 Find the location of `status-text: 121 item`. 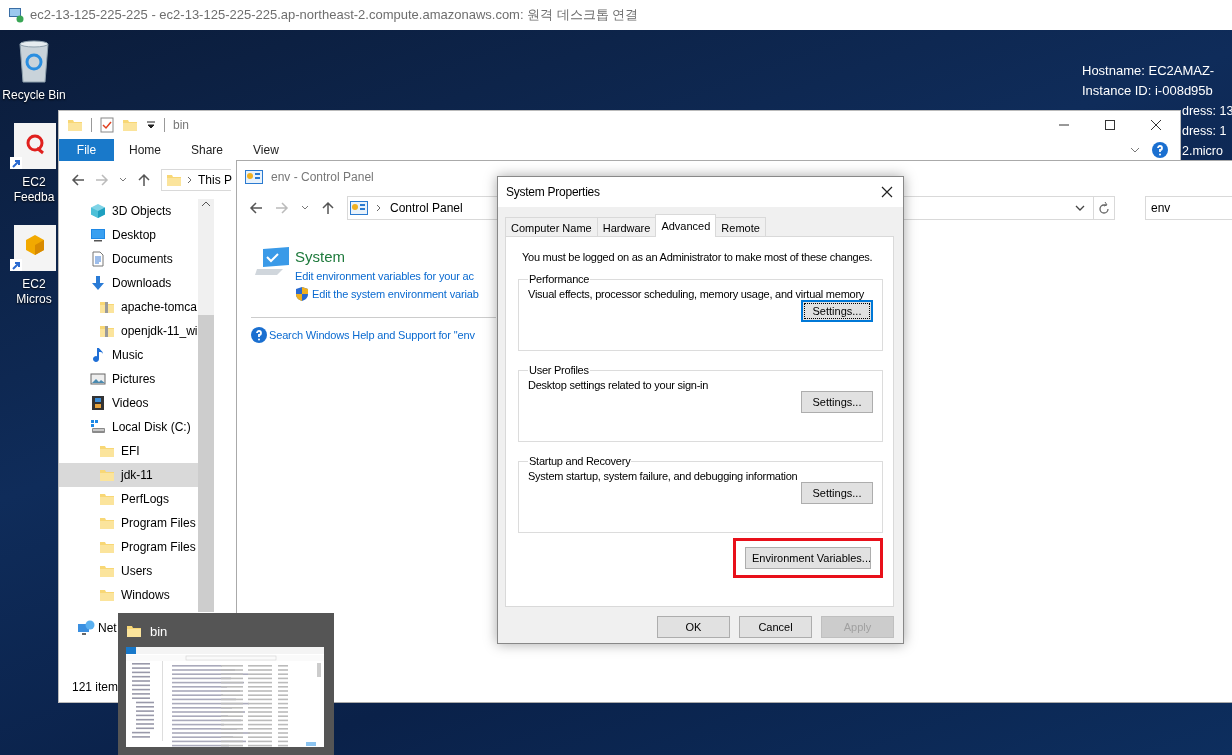

status-text: 121 item is located at coordinates (95, 687).